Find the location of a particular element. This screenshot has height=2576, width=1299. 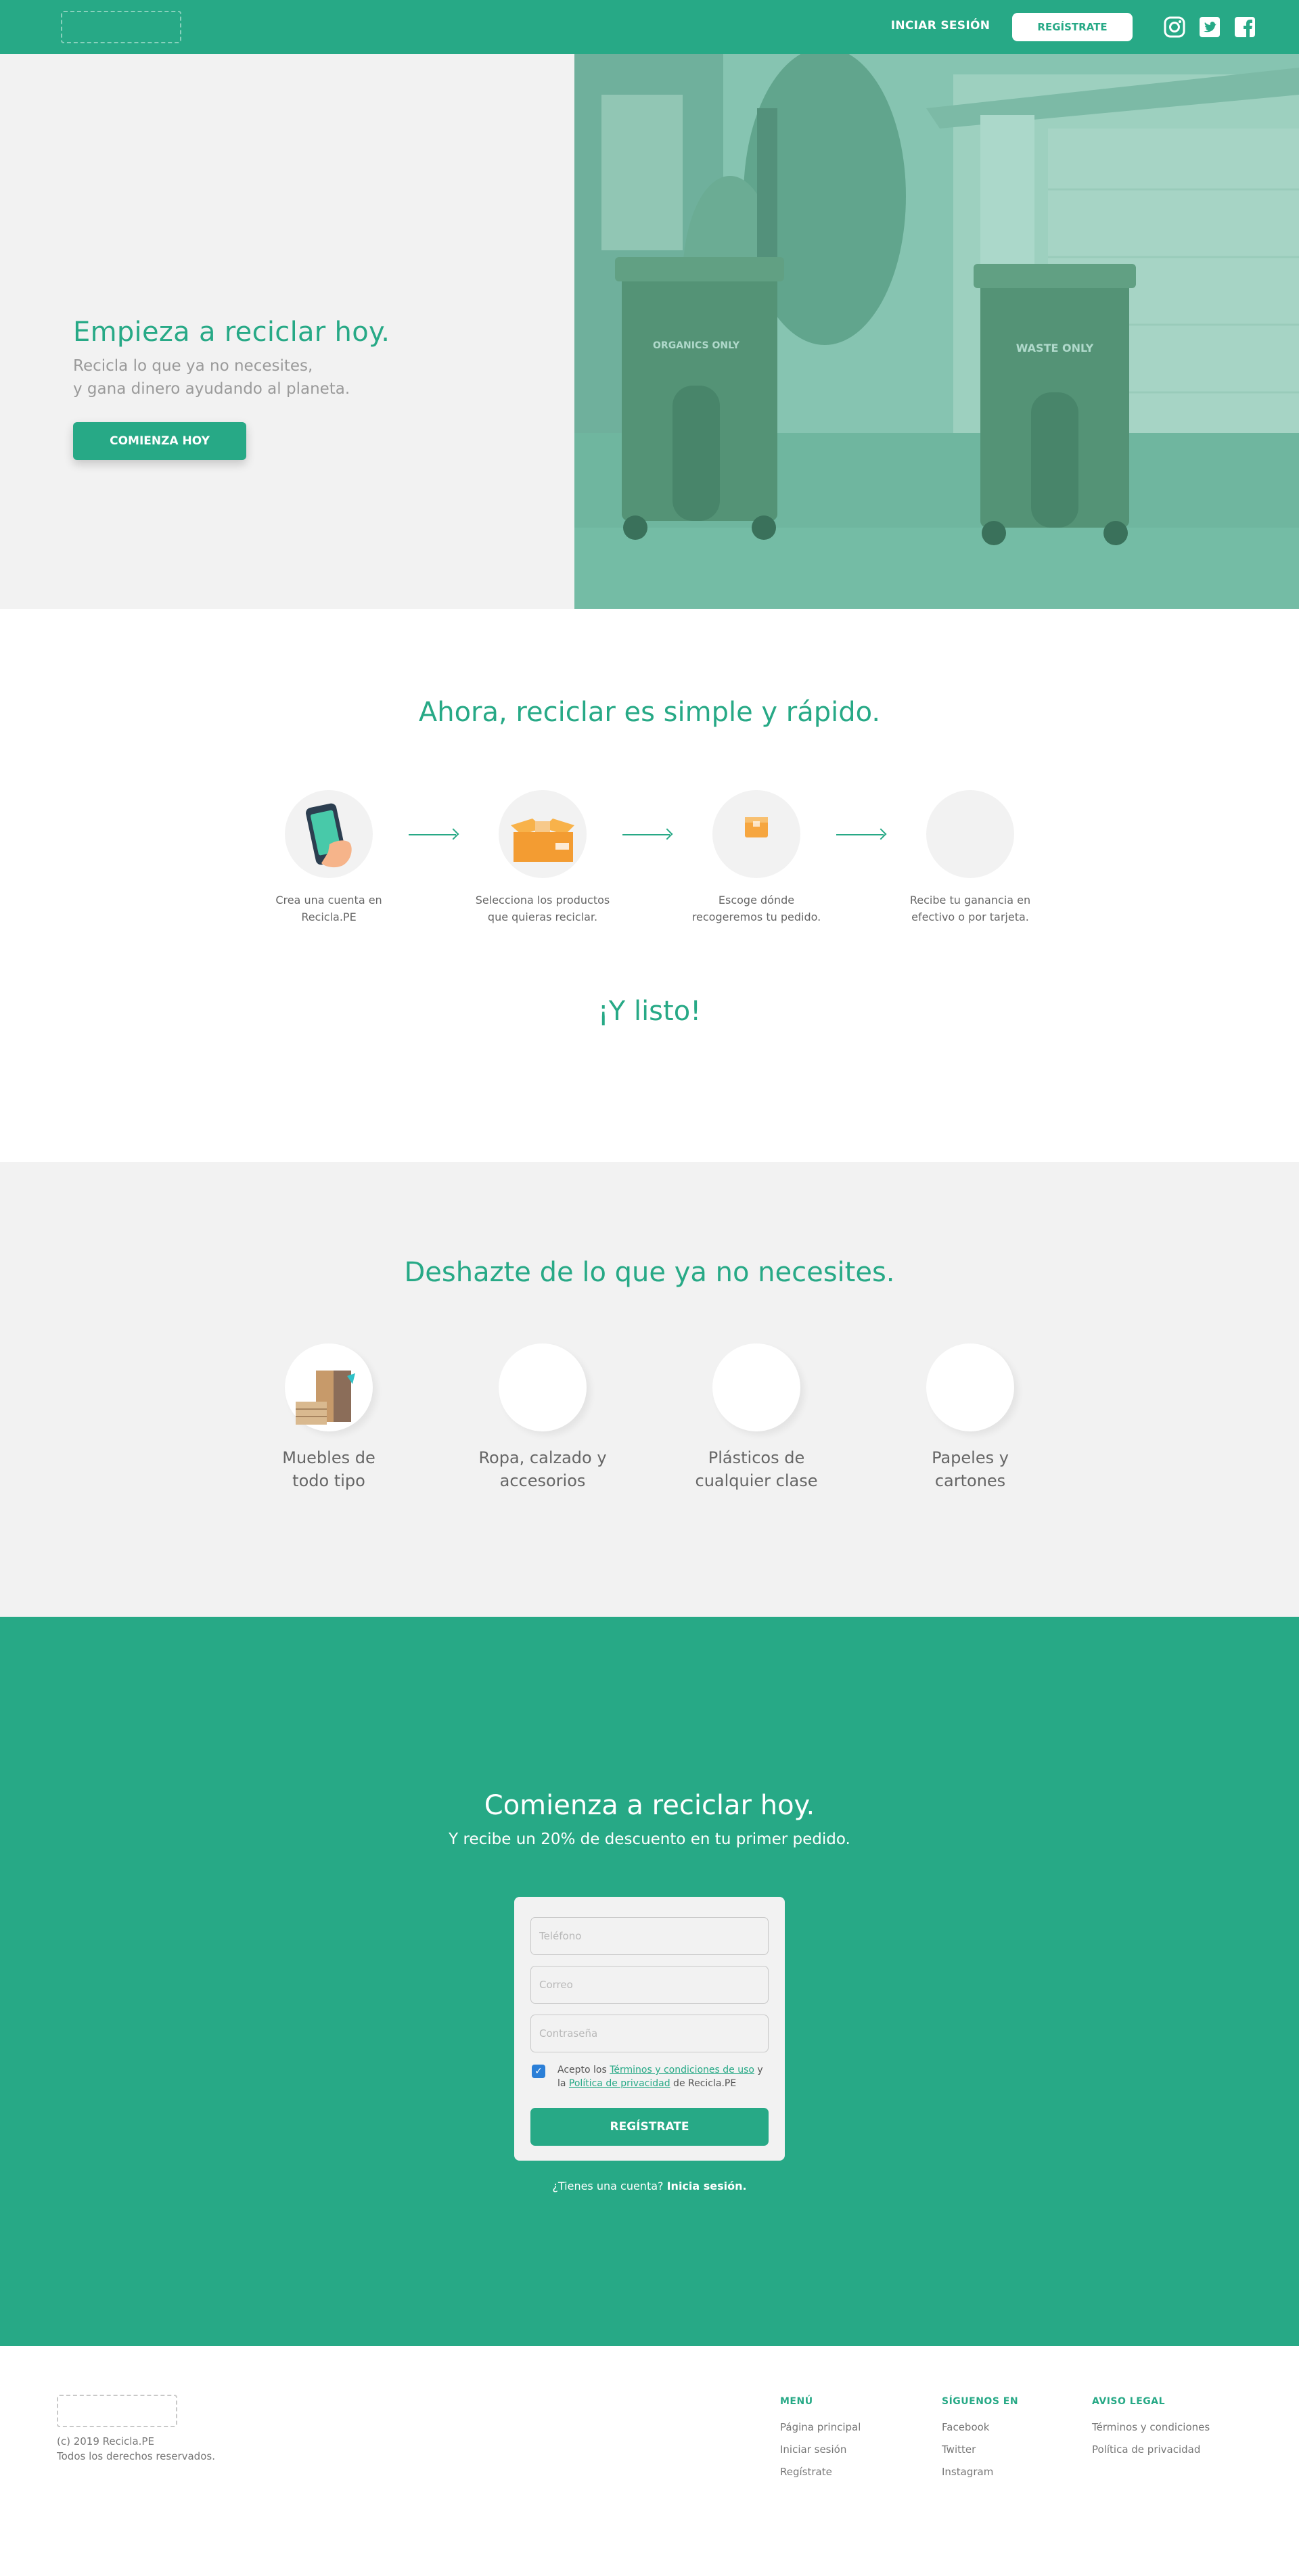

open-box-icon is located at coordinates (542, 841).